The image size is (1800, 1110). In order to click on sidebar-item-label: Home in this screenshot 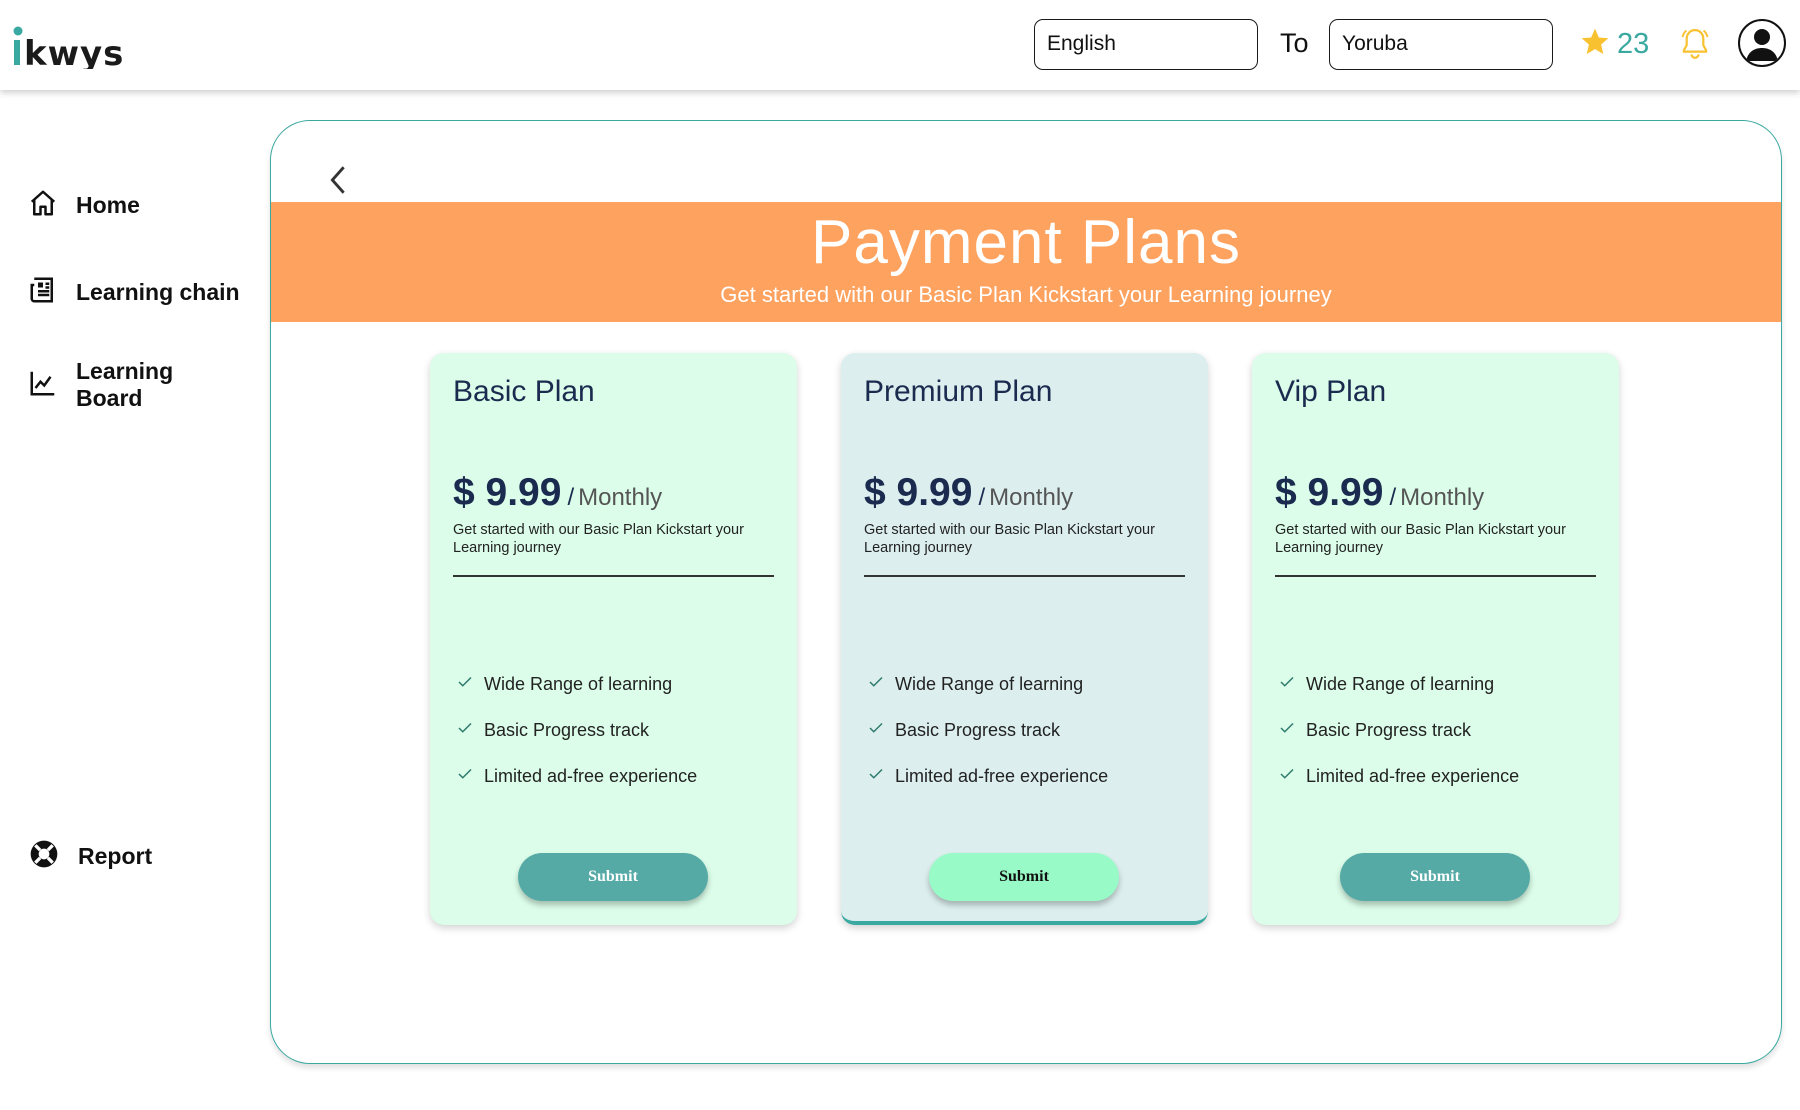, I will do `click(108, 205)`.